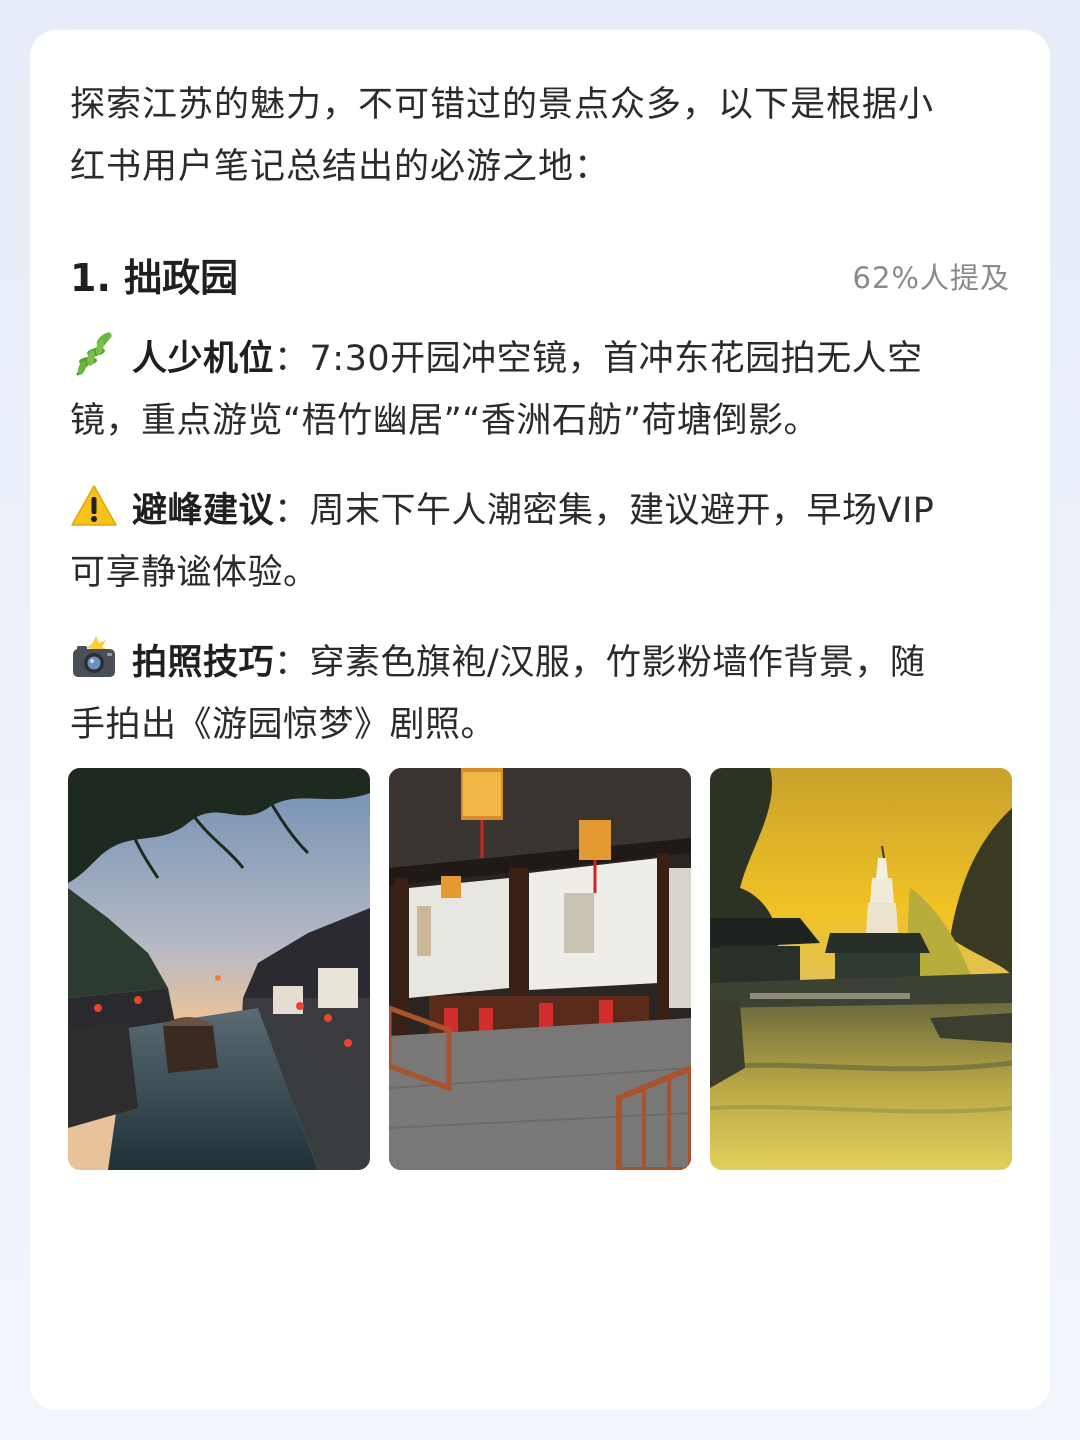 The height and width of the screenshot is (1440, 1080). Describe the element at coordinates (203, 359) in the screenshot. I see `tip-label: 人少机位` at that location.